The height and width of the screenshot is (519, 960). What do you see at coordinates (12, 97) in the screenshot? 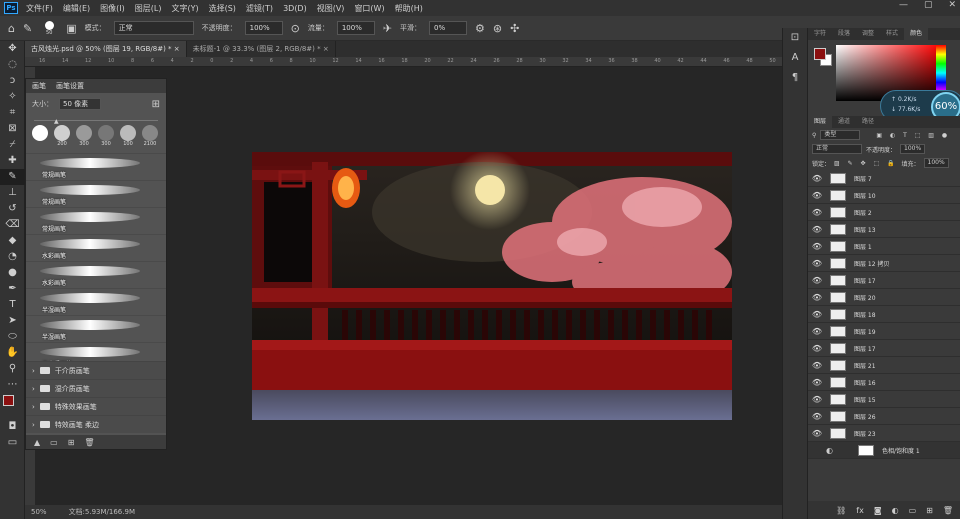
I see `quick-select-tool-icon: ✧` at bounding box center [12, 97].